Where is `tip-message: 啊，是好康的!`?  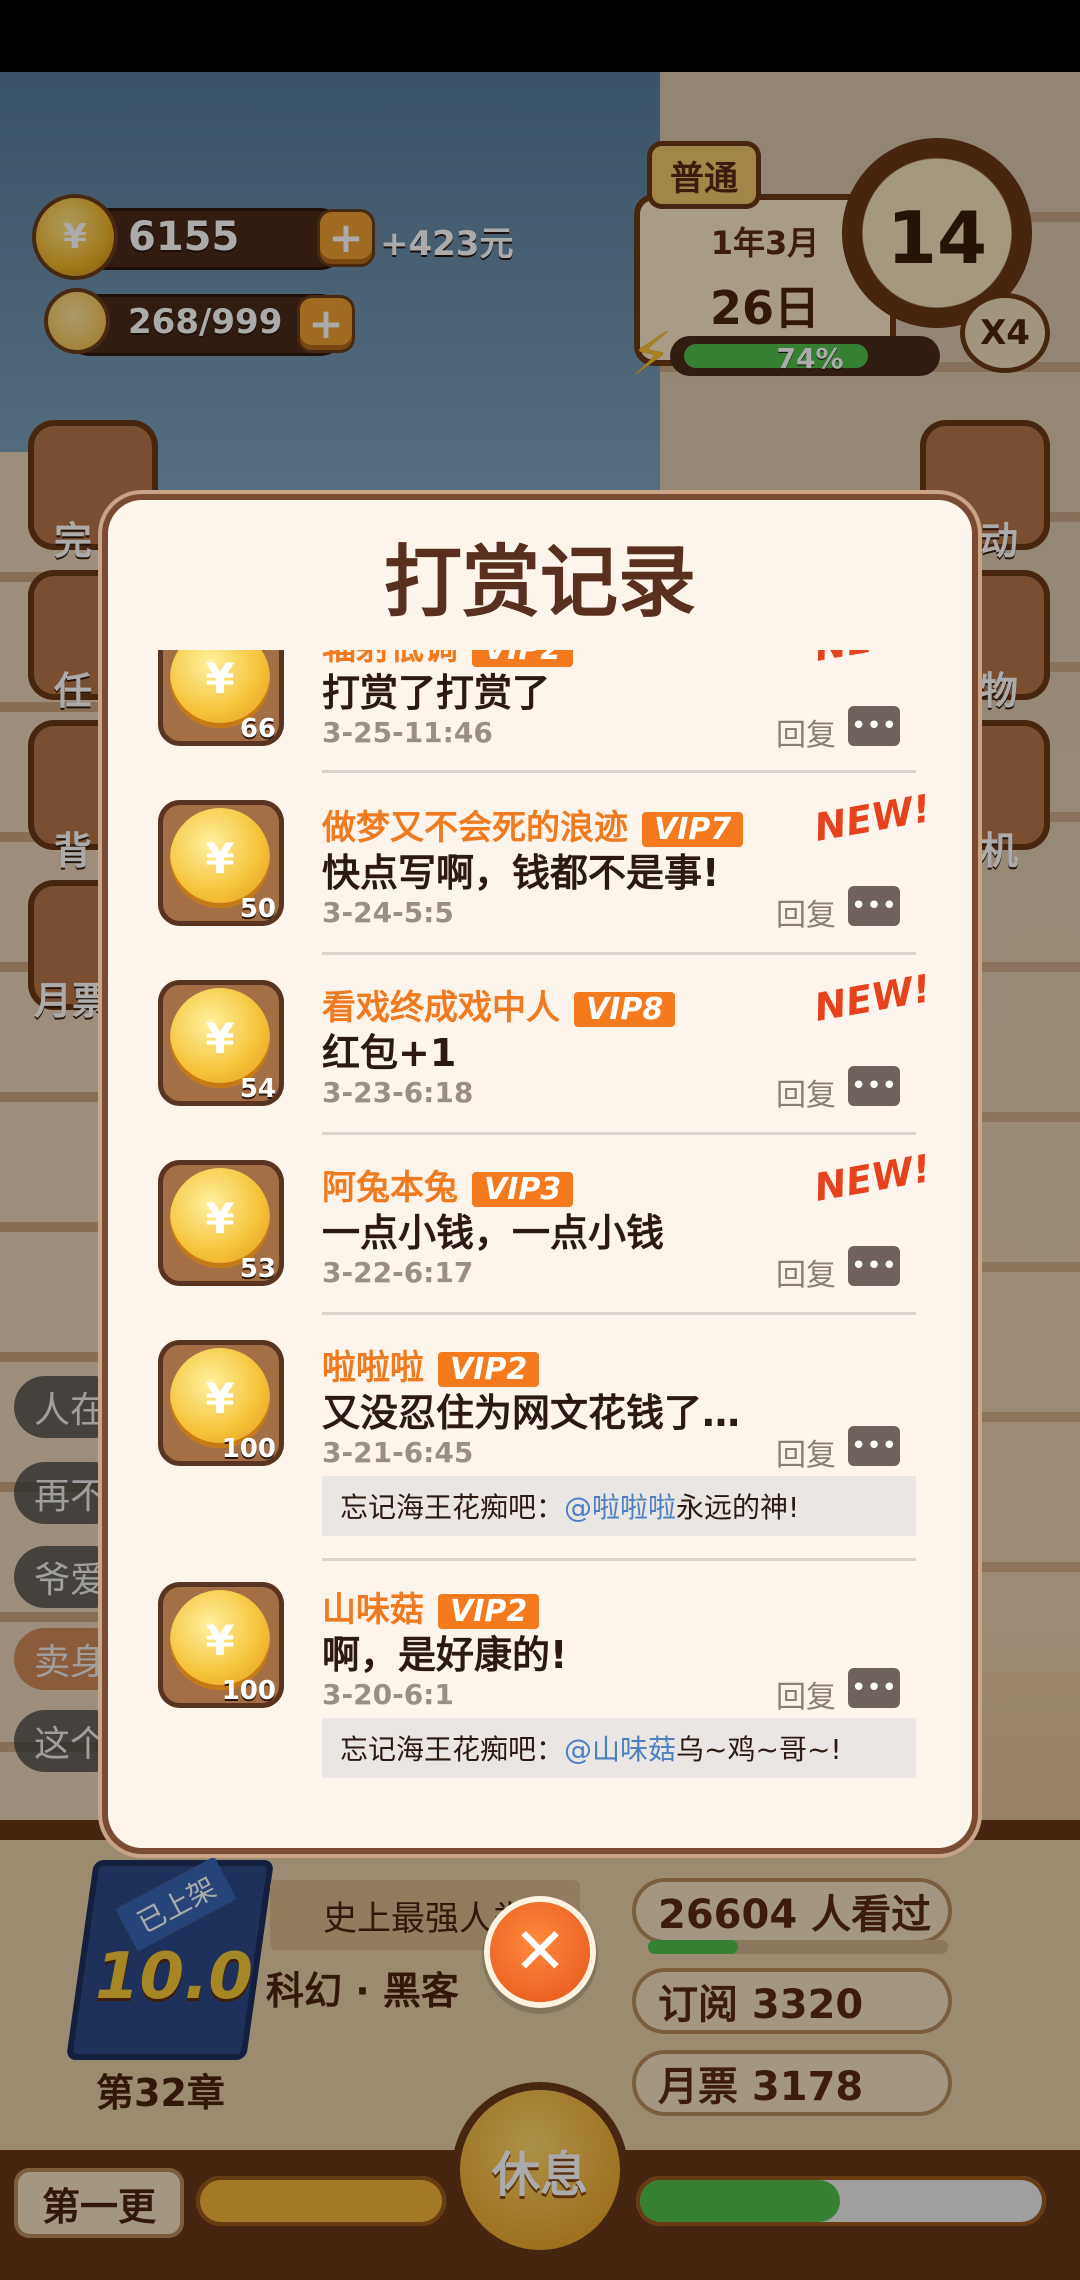
tip-message: 啊，是好康的! is located at coordinates (445, 1655).